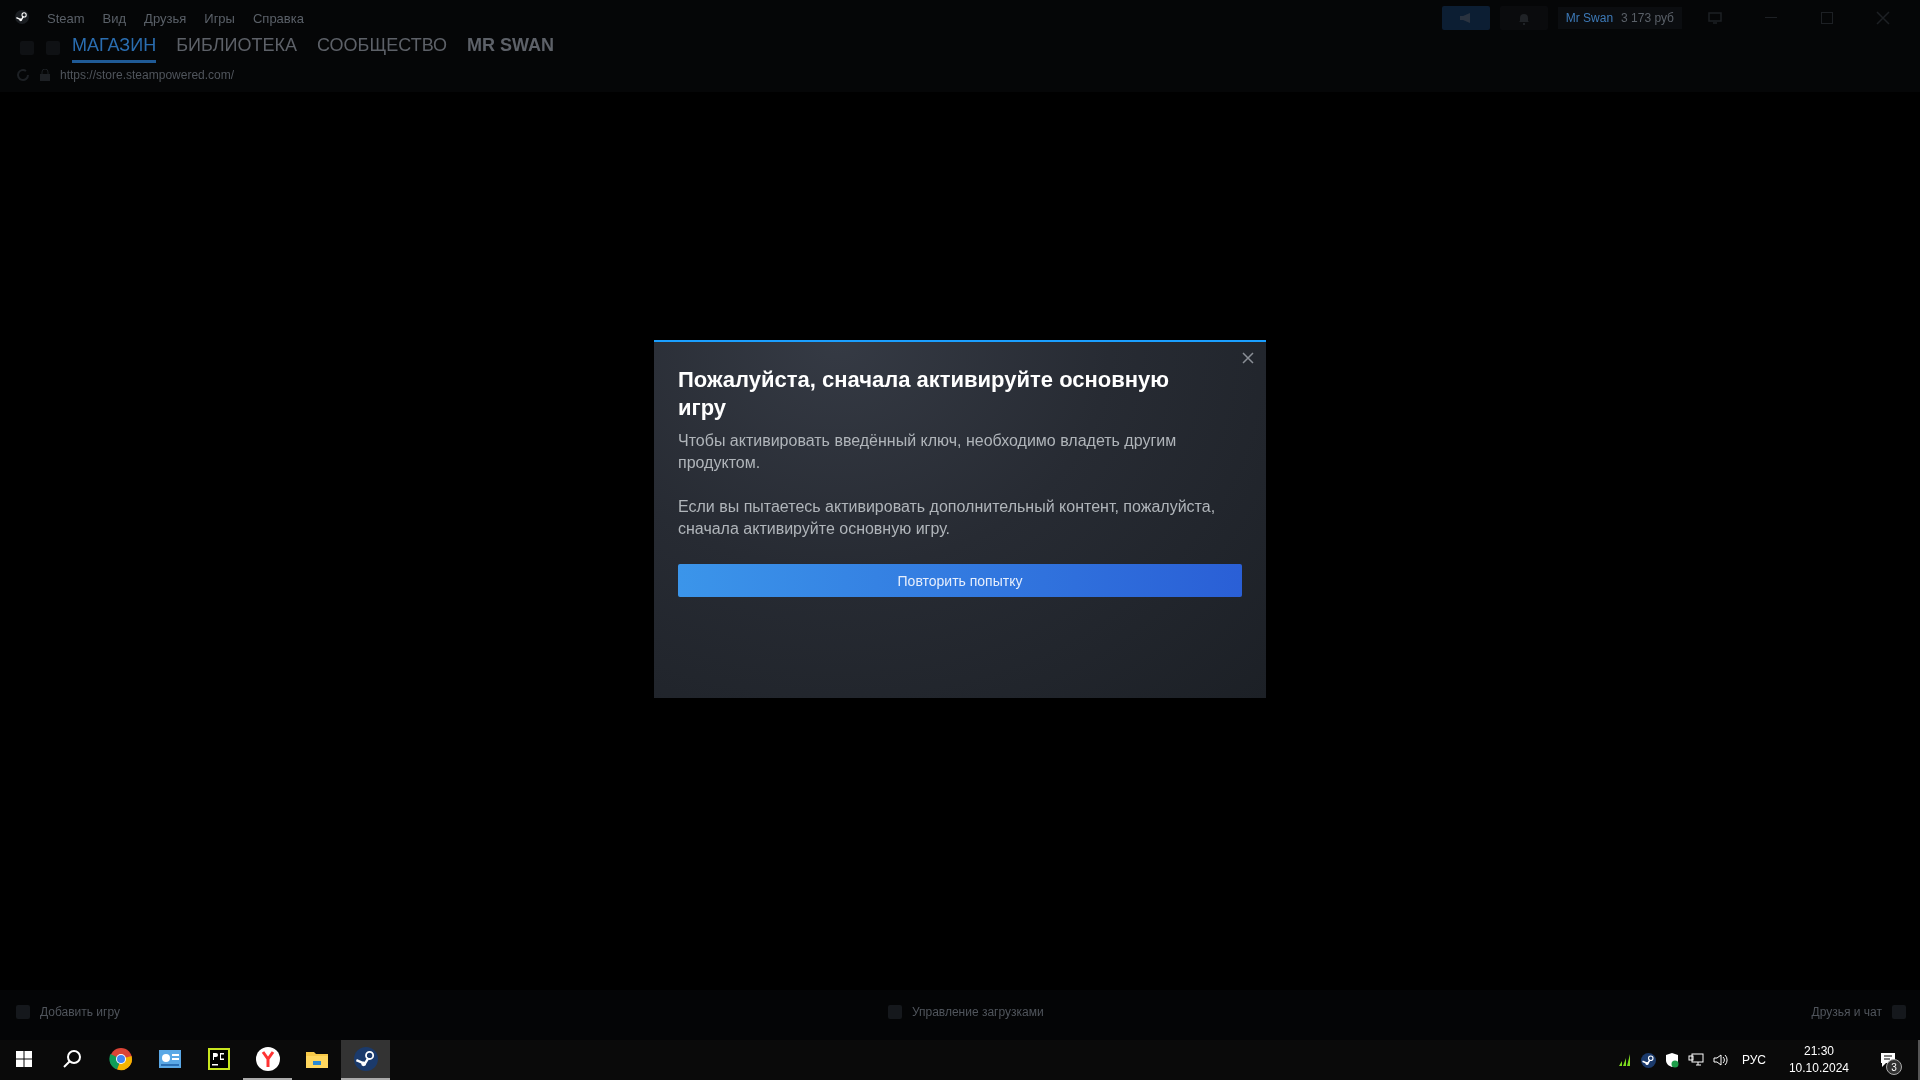 Image resolution: width=1920 pixels, height=1080 pixels. I want to click on notification-count: 3, so click(1894, 1067).